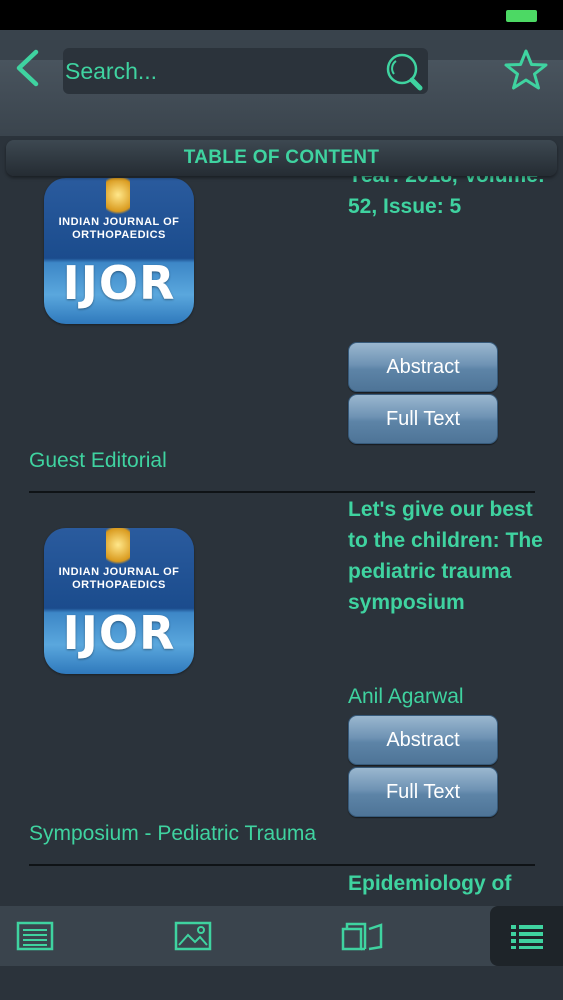 The height and width of the screenshot is (1000, 563). I want to click on status-bar, so click(281, 15).